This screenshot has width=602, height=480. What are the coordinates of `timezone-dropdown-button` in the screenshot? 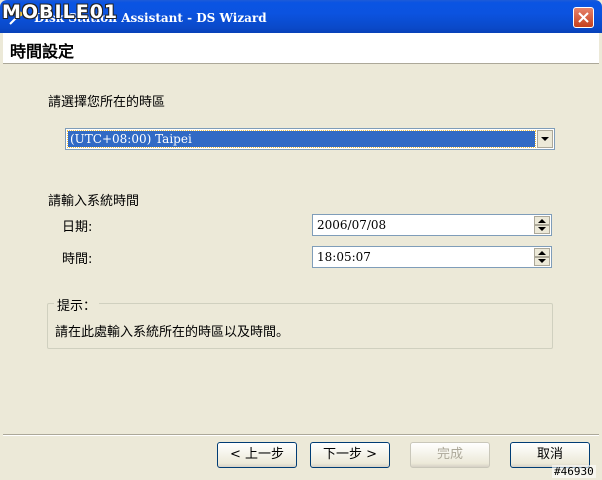 It's located at (545, 139).